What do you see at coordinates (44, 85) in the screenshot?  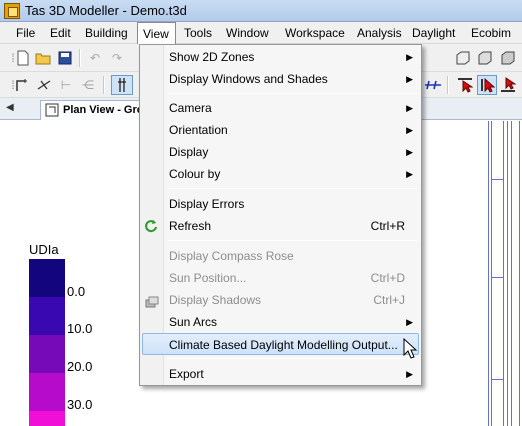 I see `split-line-icon` at bounding box center [44, 85].